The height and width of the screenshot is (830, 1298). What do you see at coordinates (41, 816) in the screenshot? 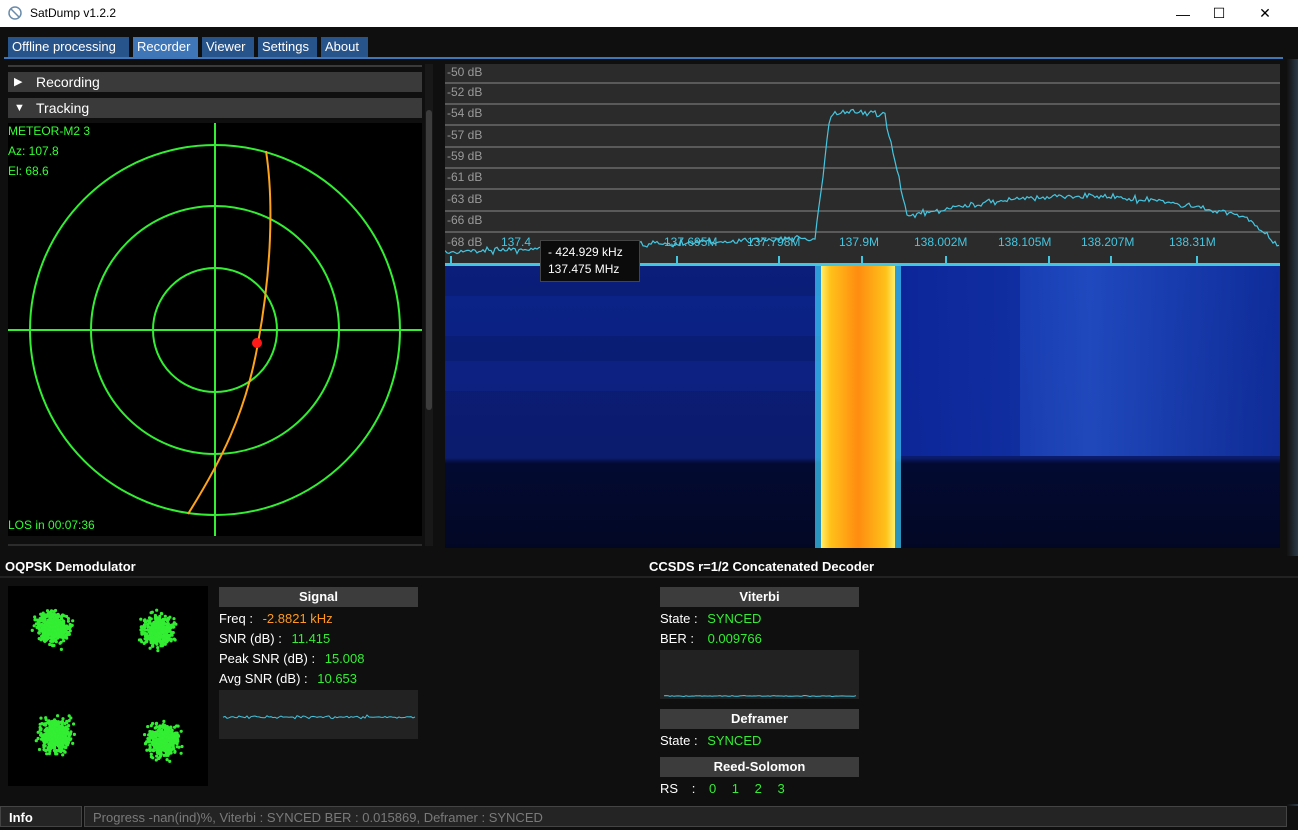
I see `info-label: Info` at bounding box center [41, 816].